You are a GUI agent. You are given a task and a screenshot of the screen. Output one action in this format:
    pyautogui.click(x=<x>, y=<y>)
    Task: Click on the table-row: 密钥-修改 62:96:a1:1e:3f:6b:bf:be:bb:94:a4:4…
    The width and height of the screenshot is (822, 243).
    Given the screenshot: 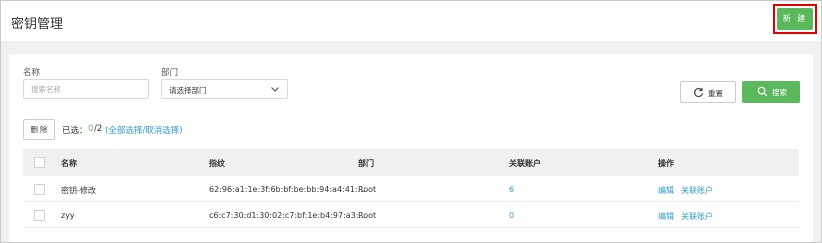 What is the action you would take?
    pyautogui.click(x=411, y=189)
    